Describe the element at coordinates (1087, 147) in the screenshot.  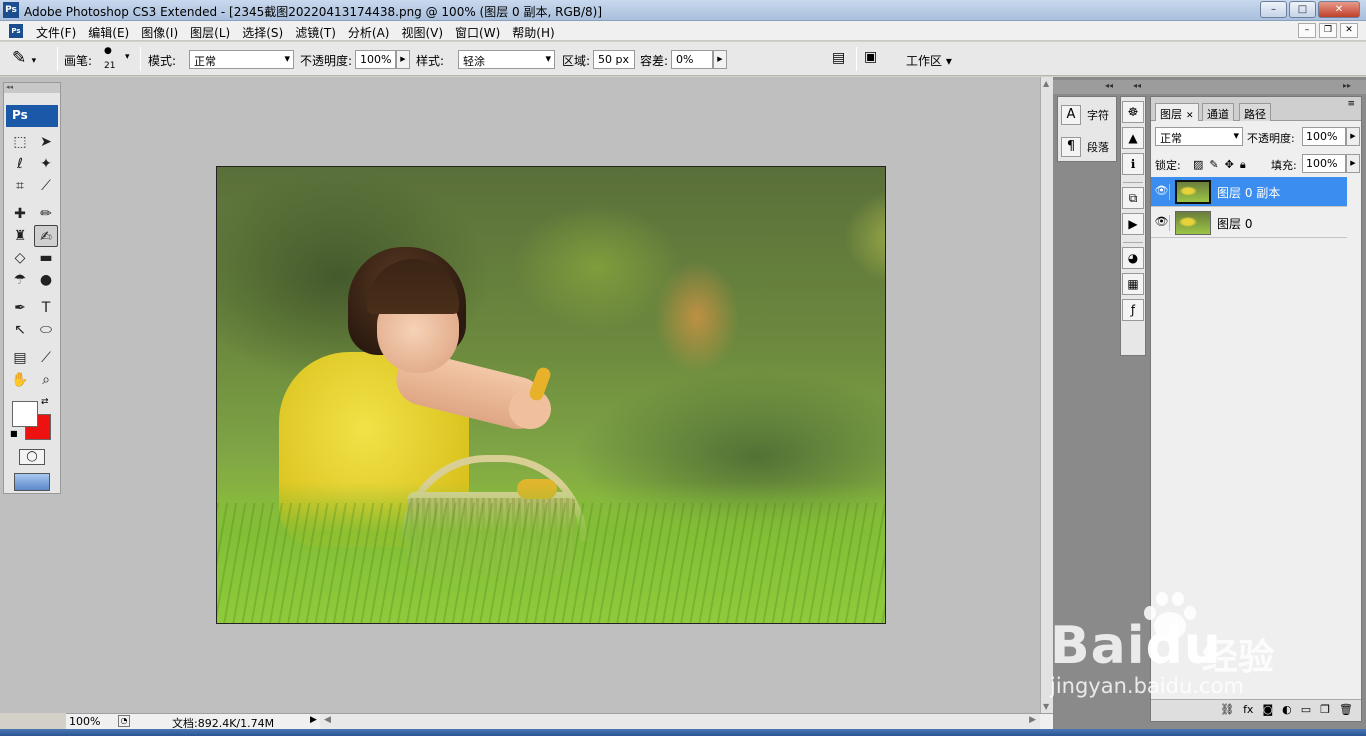
I see `paragraph-panel-button: ¶ 段落` at that location.